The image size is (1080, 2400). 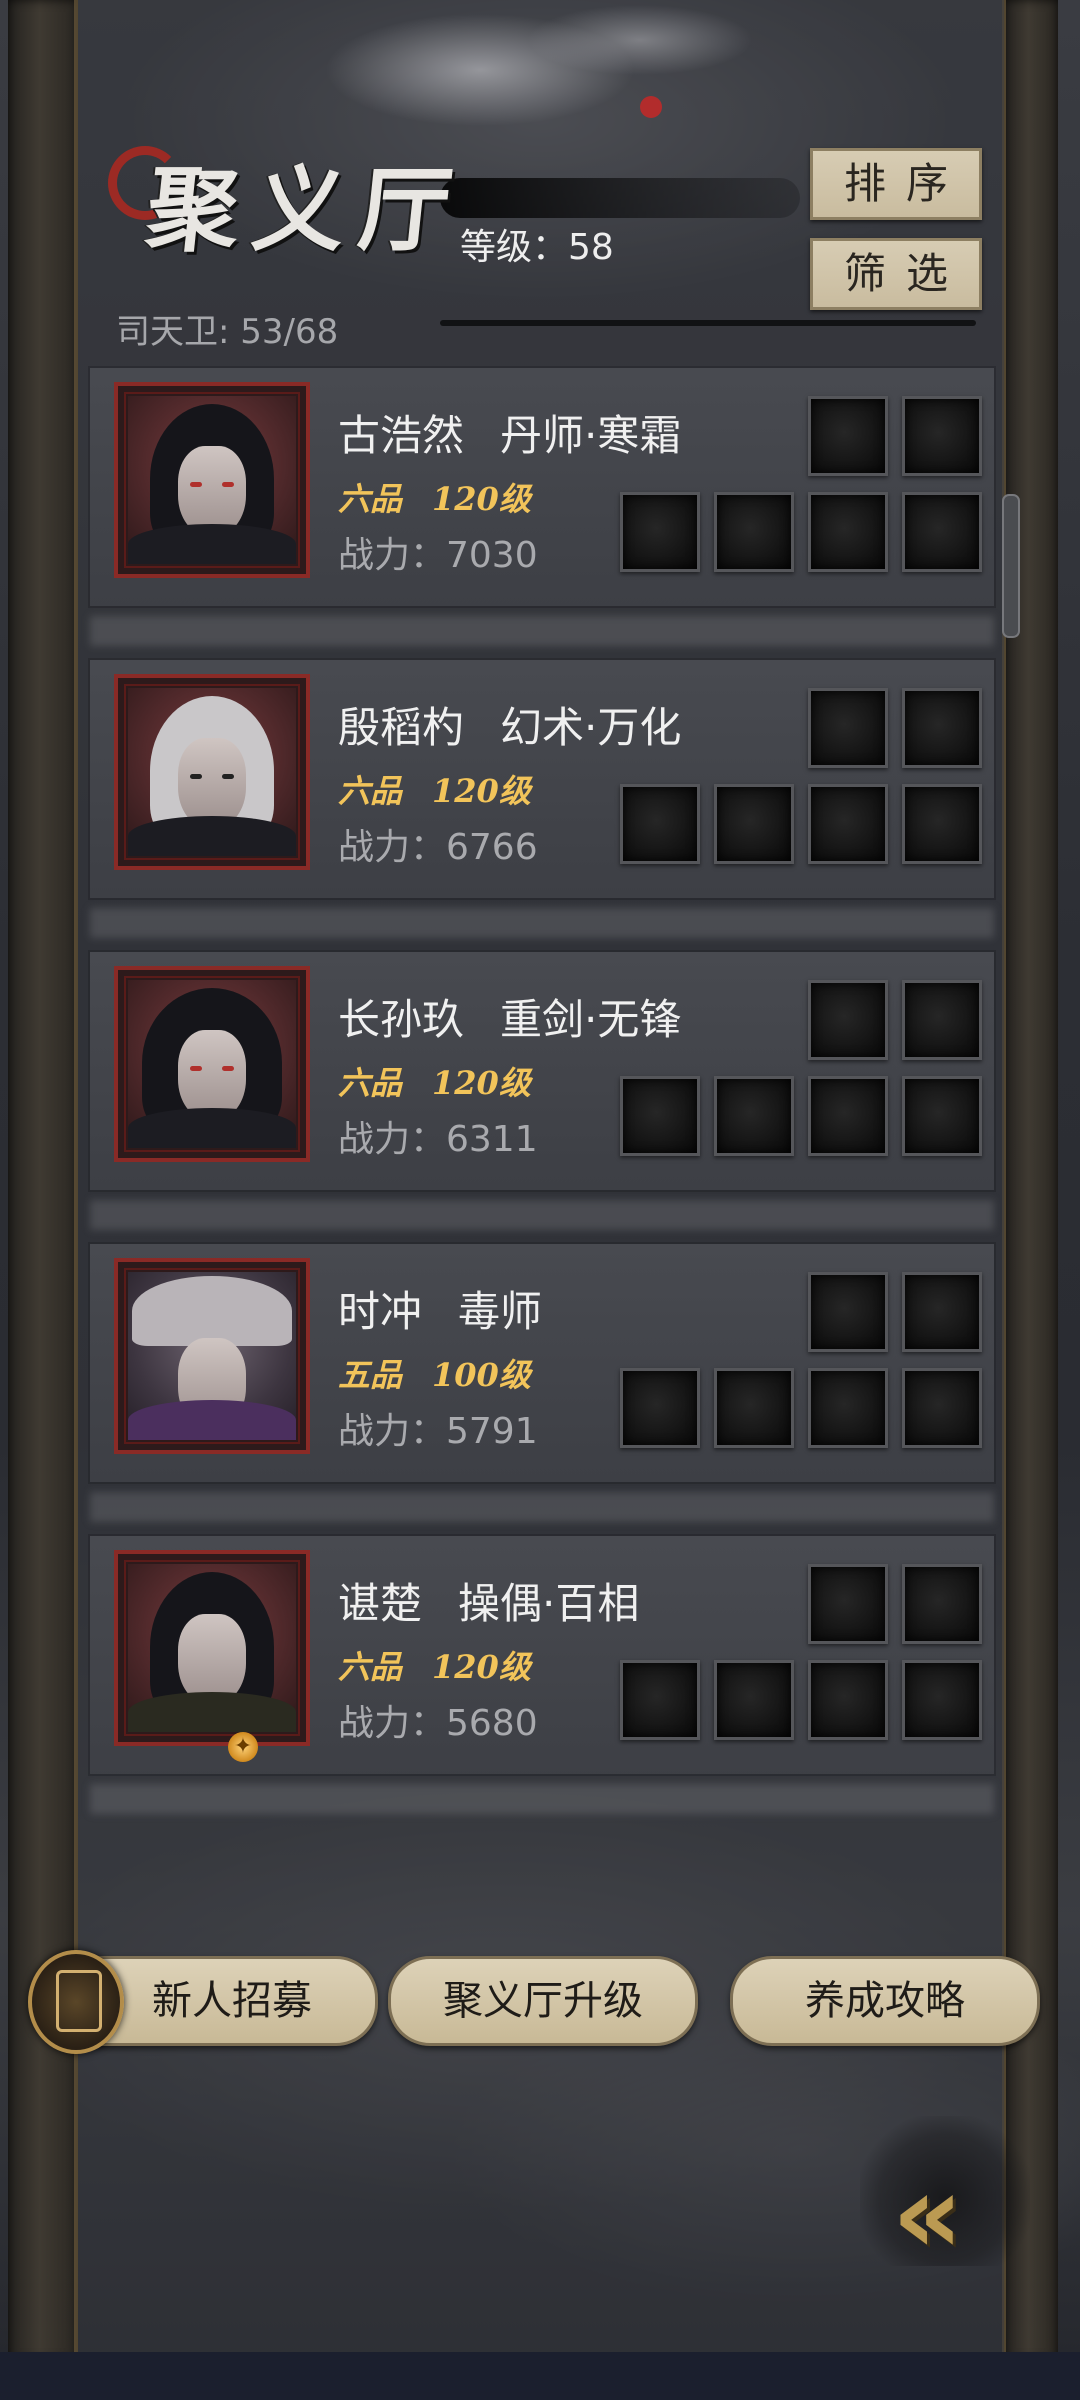 I want to click on hero-name-line: 长孙玖 重剑·无锋, so click(x=509, y=1016).